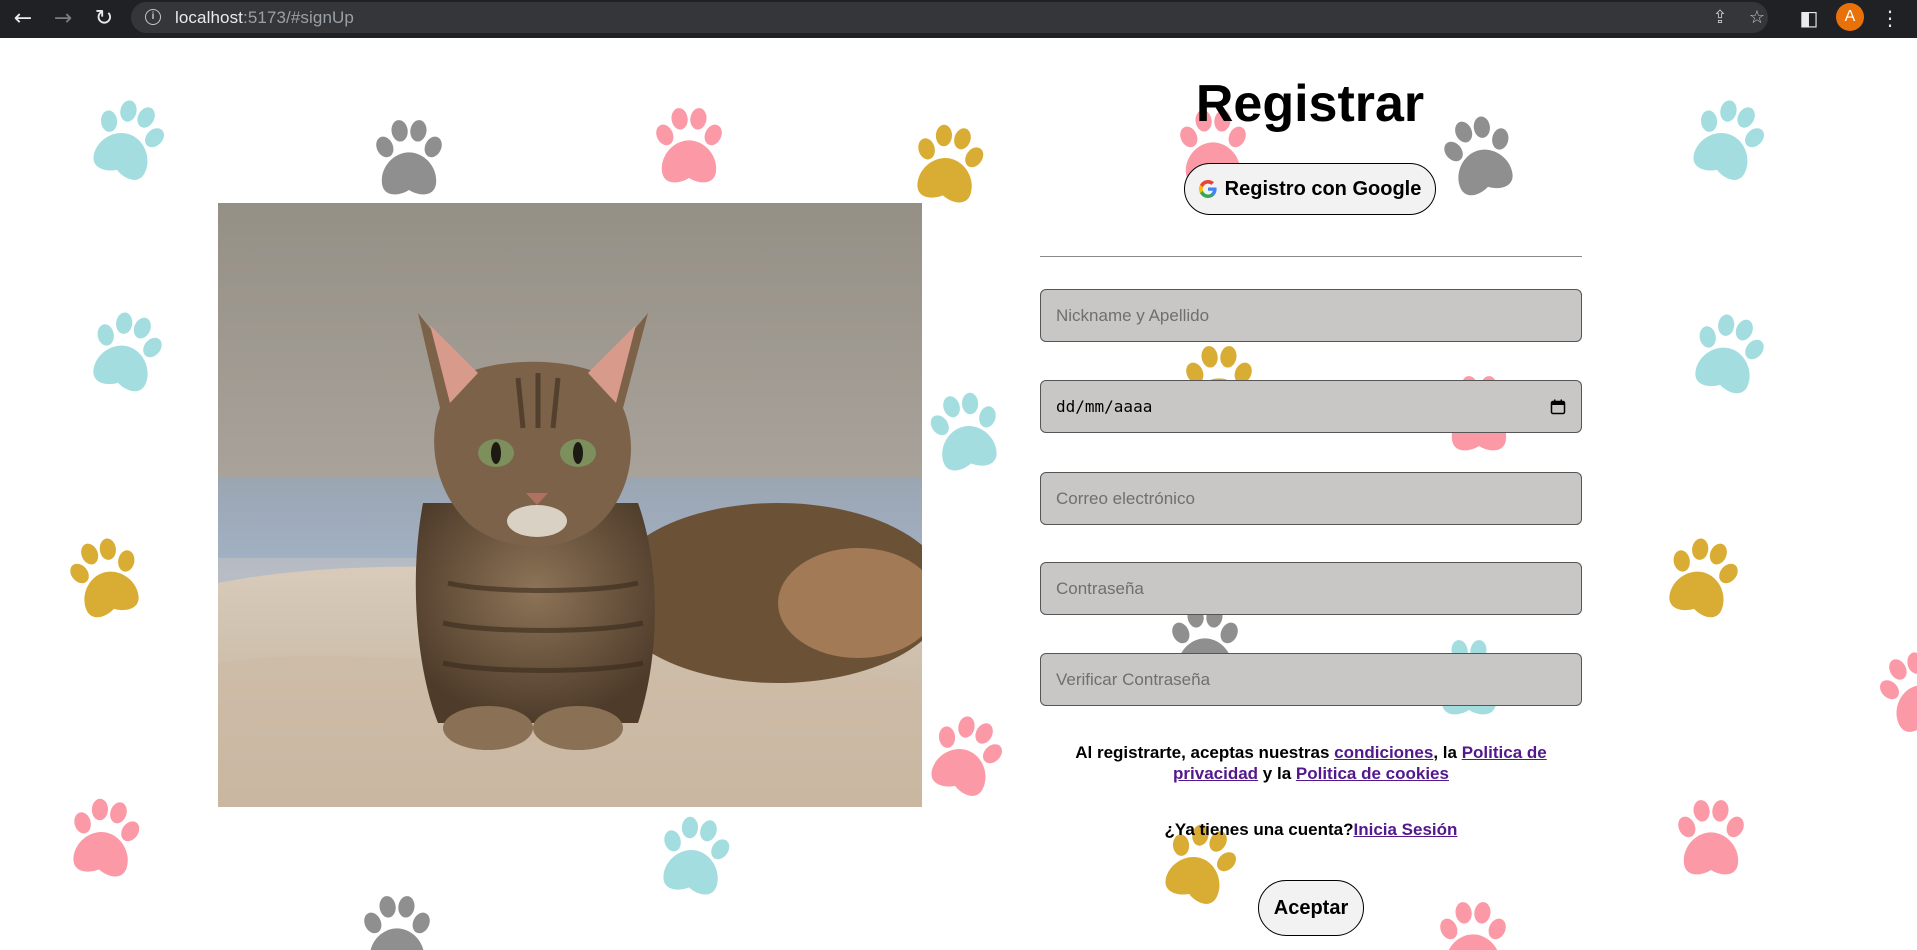  Describe the element at coordinates (1447, 752) in the screenshot. I see `terms-middle-1: , la` at that location.